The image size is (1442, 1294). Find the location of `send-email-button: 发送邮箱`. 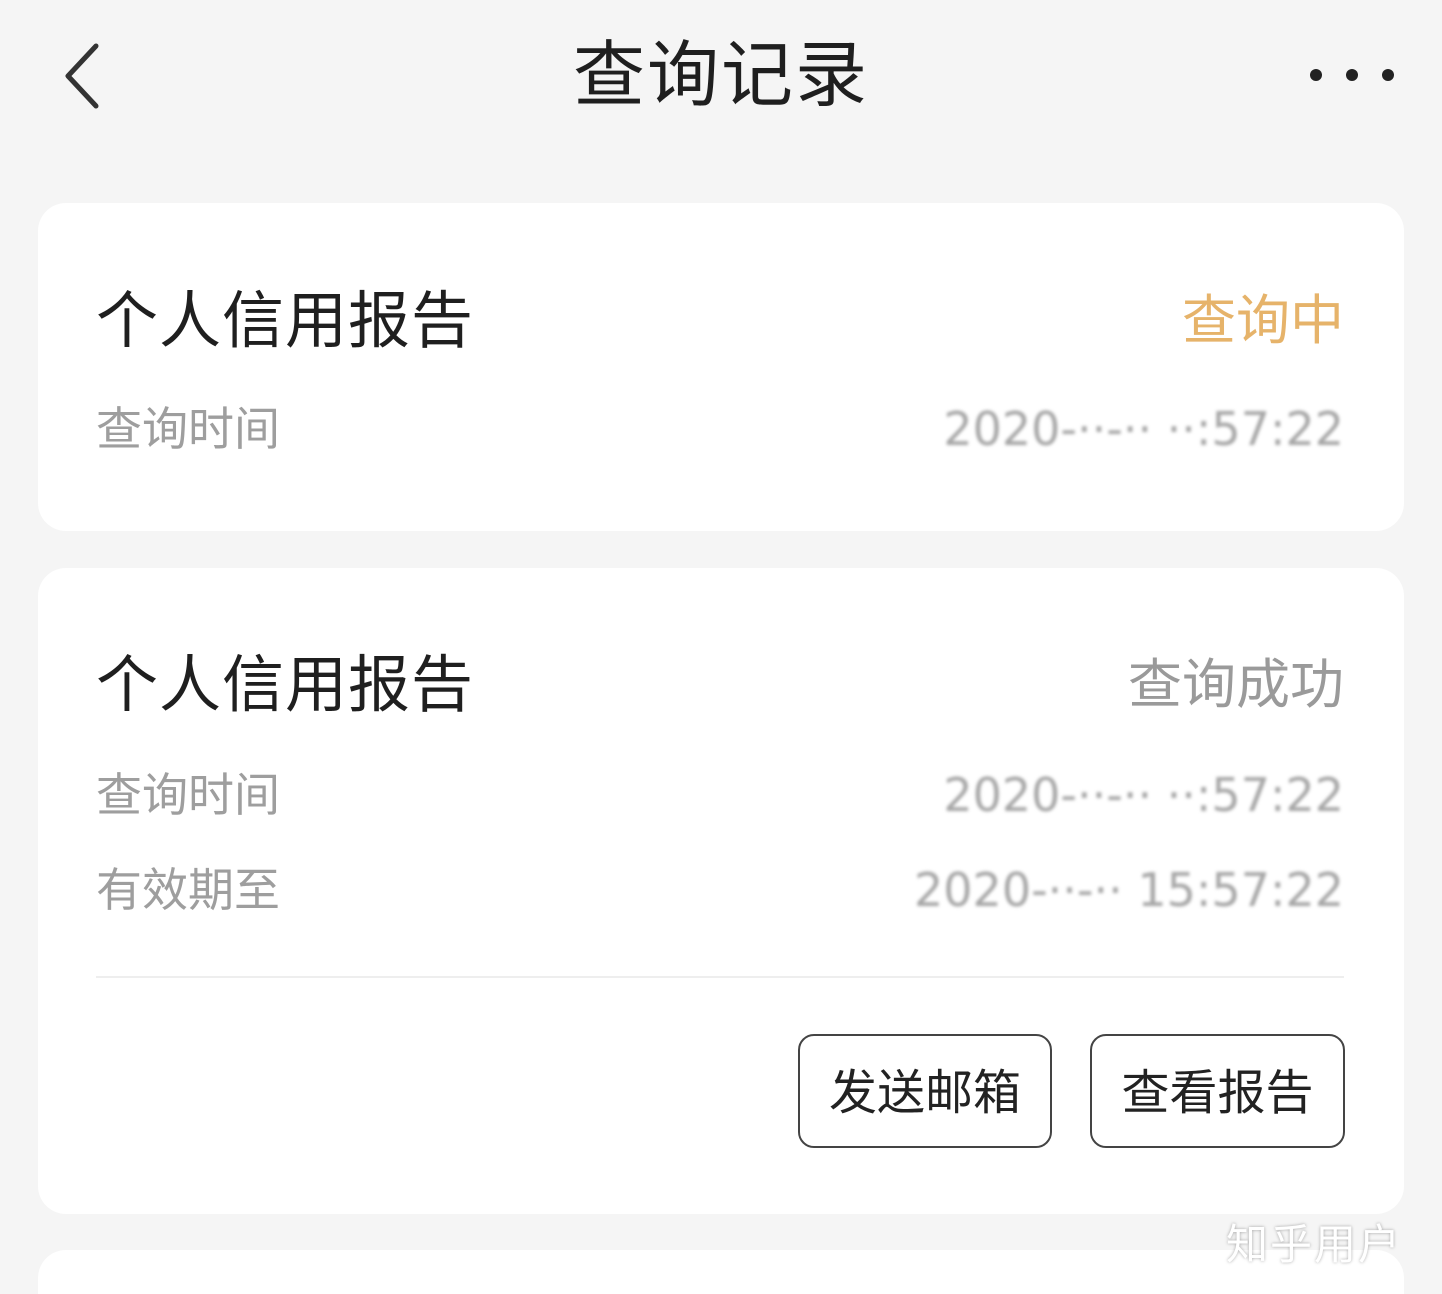

send-email-button: 发送邮箱 is located at coordinates (925, 1091).